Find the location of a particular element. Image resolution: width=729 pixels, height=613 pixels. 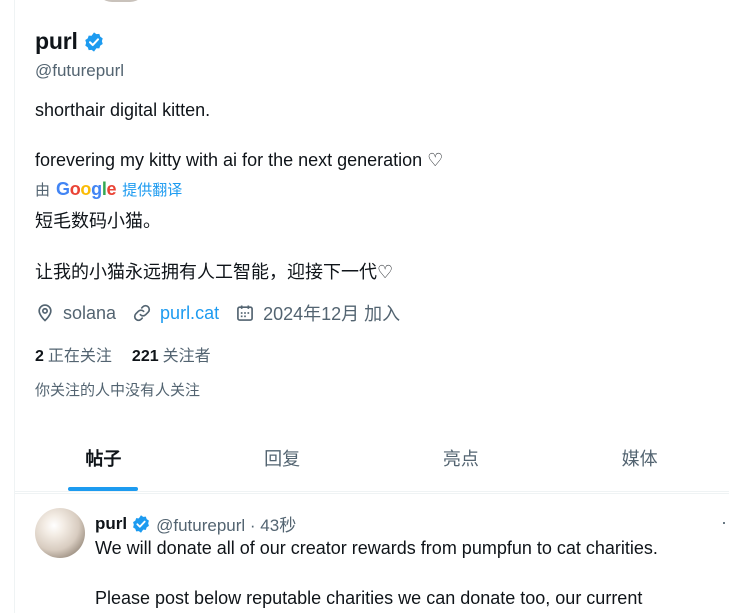

translated-bio-line-2: 让我的小猫永远拥有人工智能，迎接下一代♡ is located at coordinates (214, 272).